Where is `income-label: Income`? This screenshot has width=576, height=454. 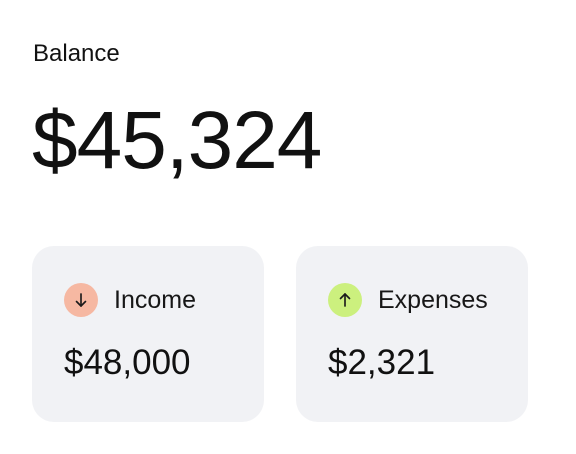 income-label: Income is located at coordinates (155, 300).